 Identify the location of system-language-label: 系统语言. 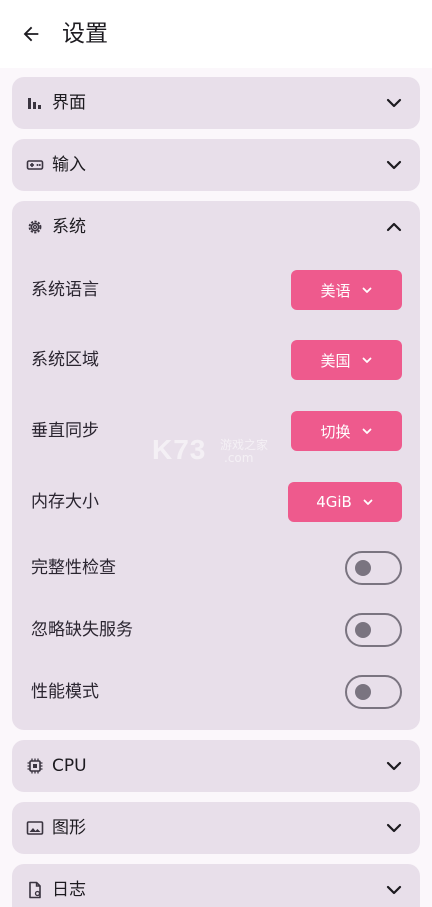
(65, 290).